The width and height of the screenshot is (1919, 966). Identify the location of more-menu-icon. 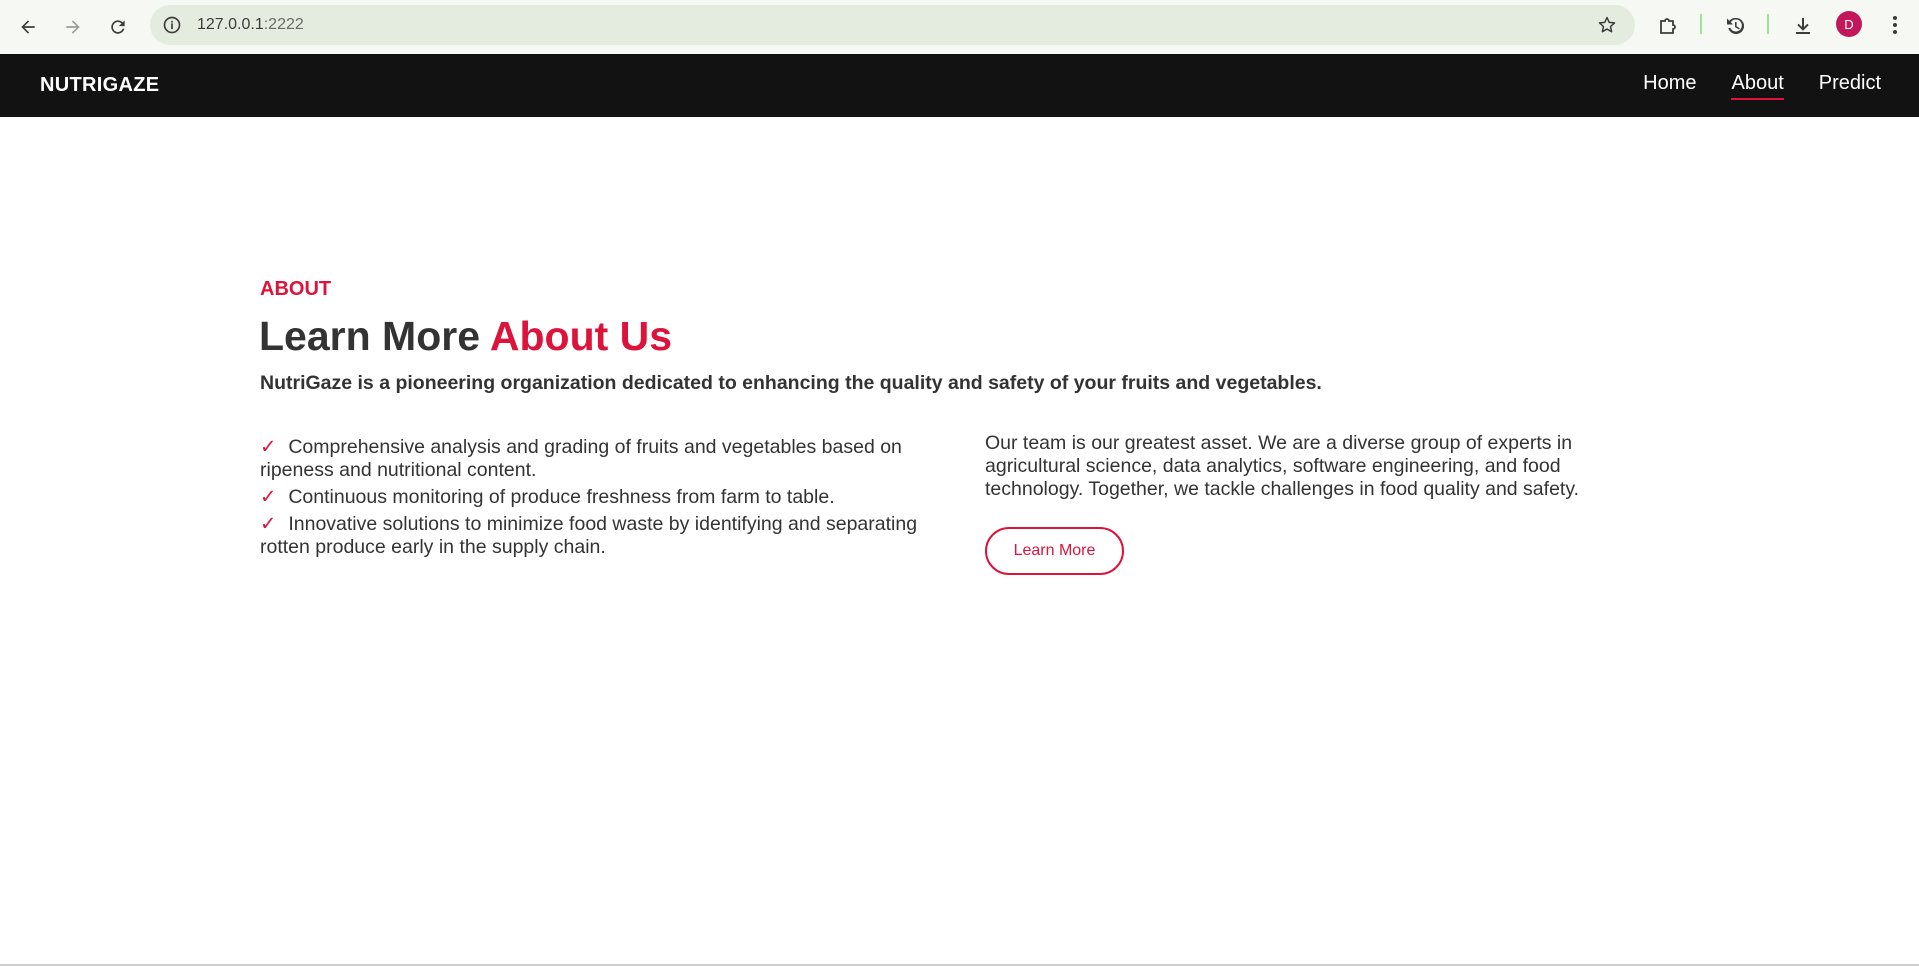
(1895, 25).